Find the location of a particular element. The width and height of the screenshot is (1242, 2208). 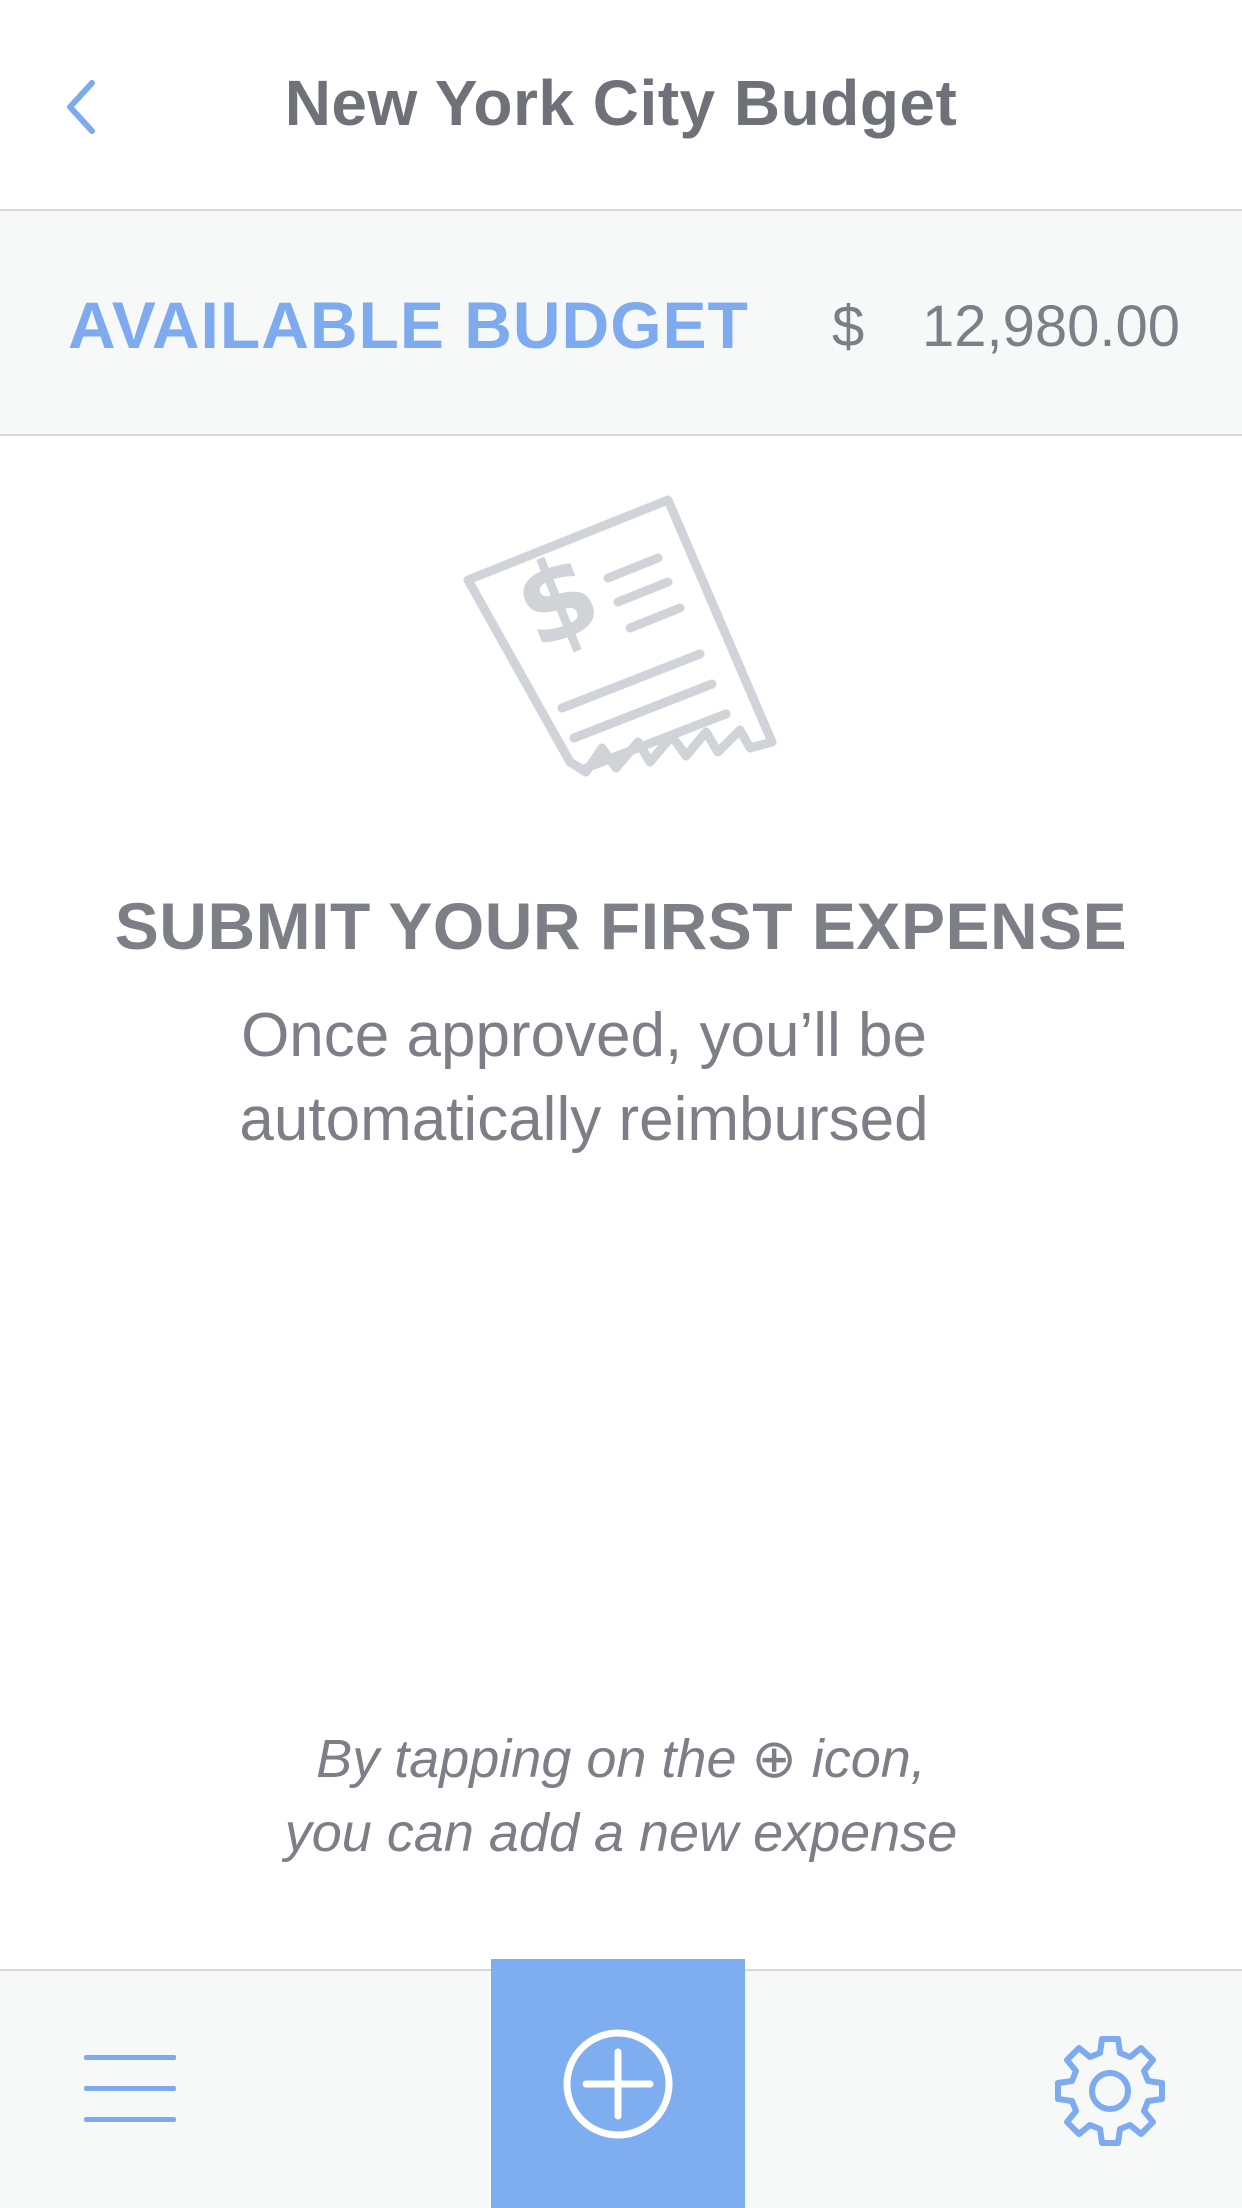

hamburger-menu-icon is located at coordinates (130, 2091).